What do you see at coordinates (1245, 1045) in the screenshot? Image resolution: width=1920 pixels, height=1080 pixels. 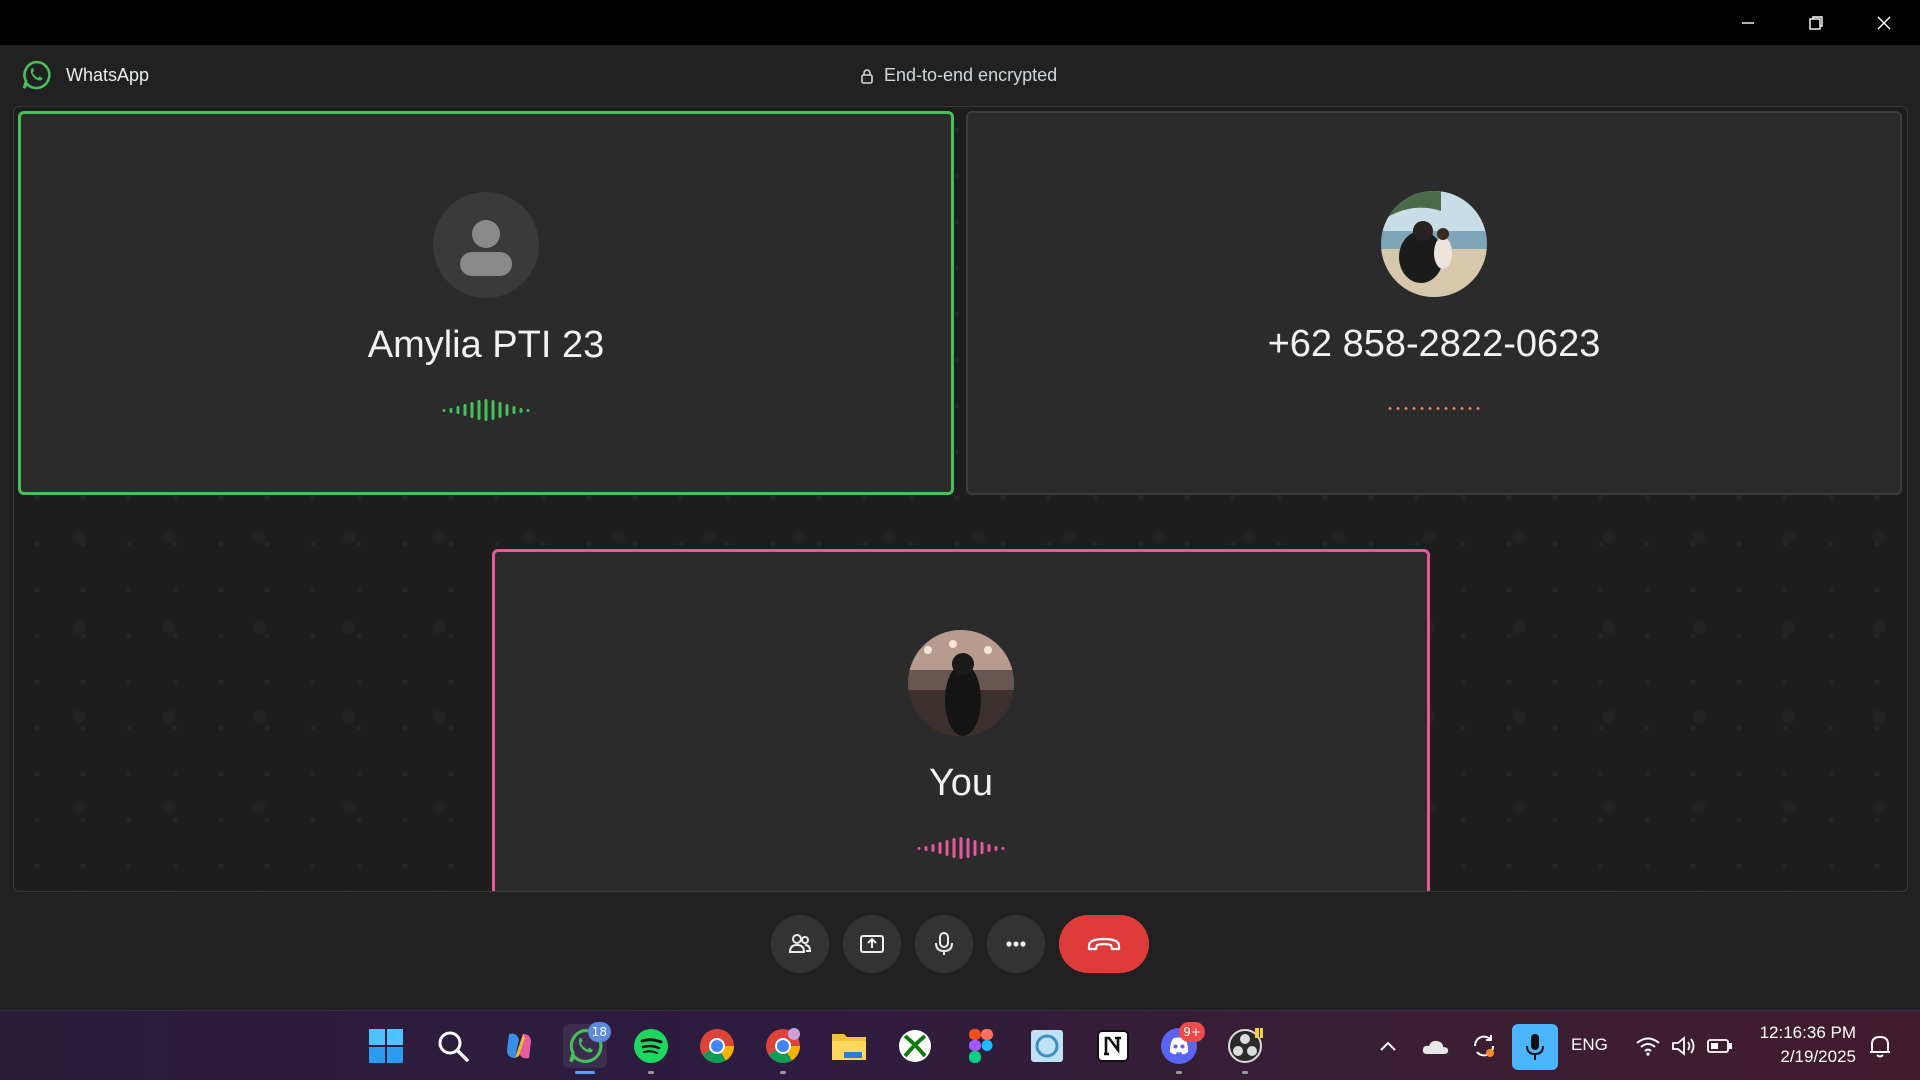 I see `obs-icon` at bounding box center [1245, 1045].